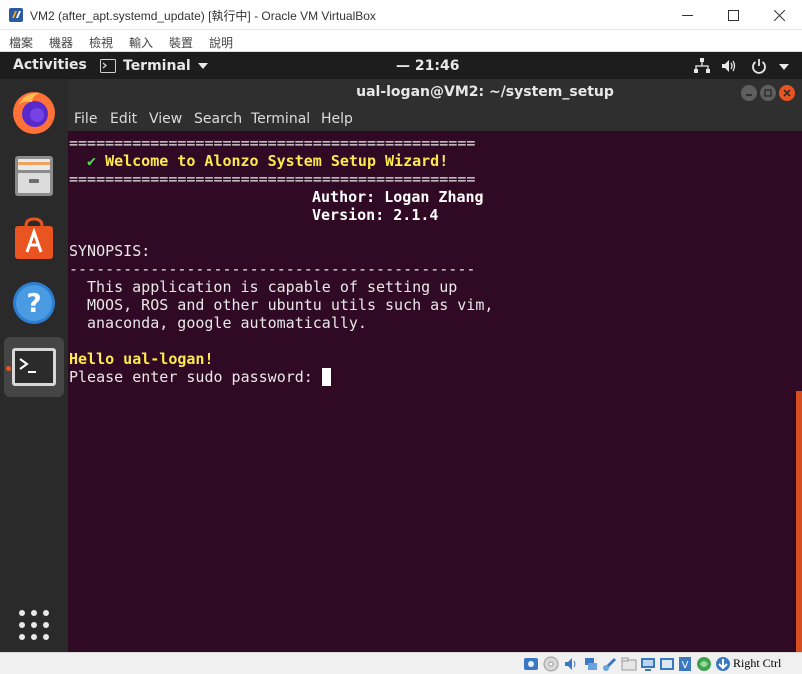 This screenshot has width=802, height=674. I want to click on cpu-icon: V, so click(685, 664).